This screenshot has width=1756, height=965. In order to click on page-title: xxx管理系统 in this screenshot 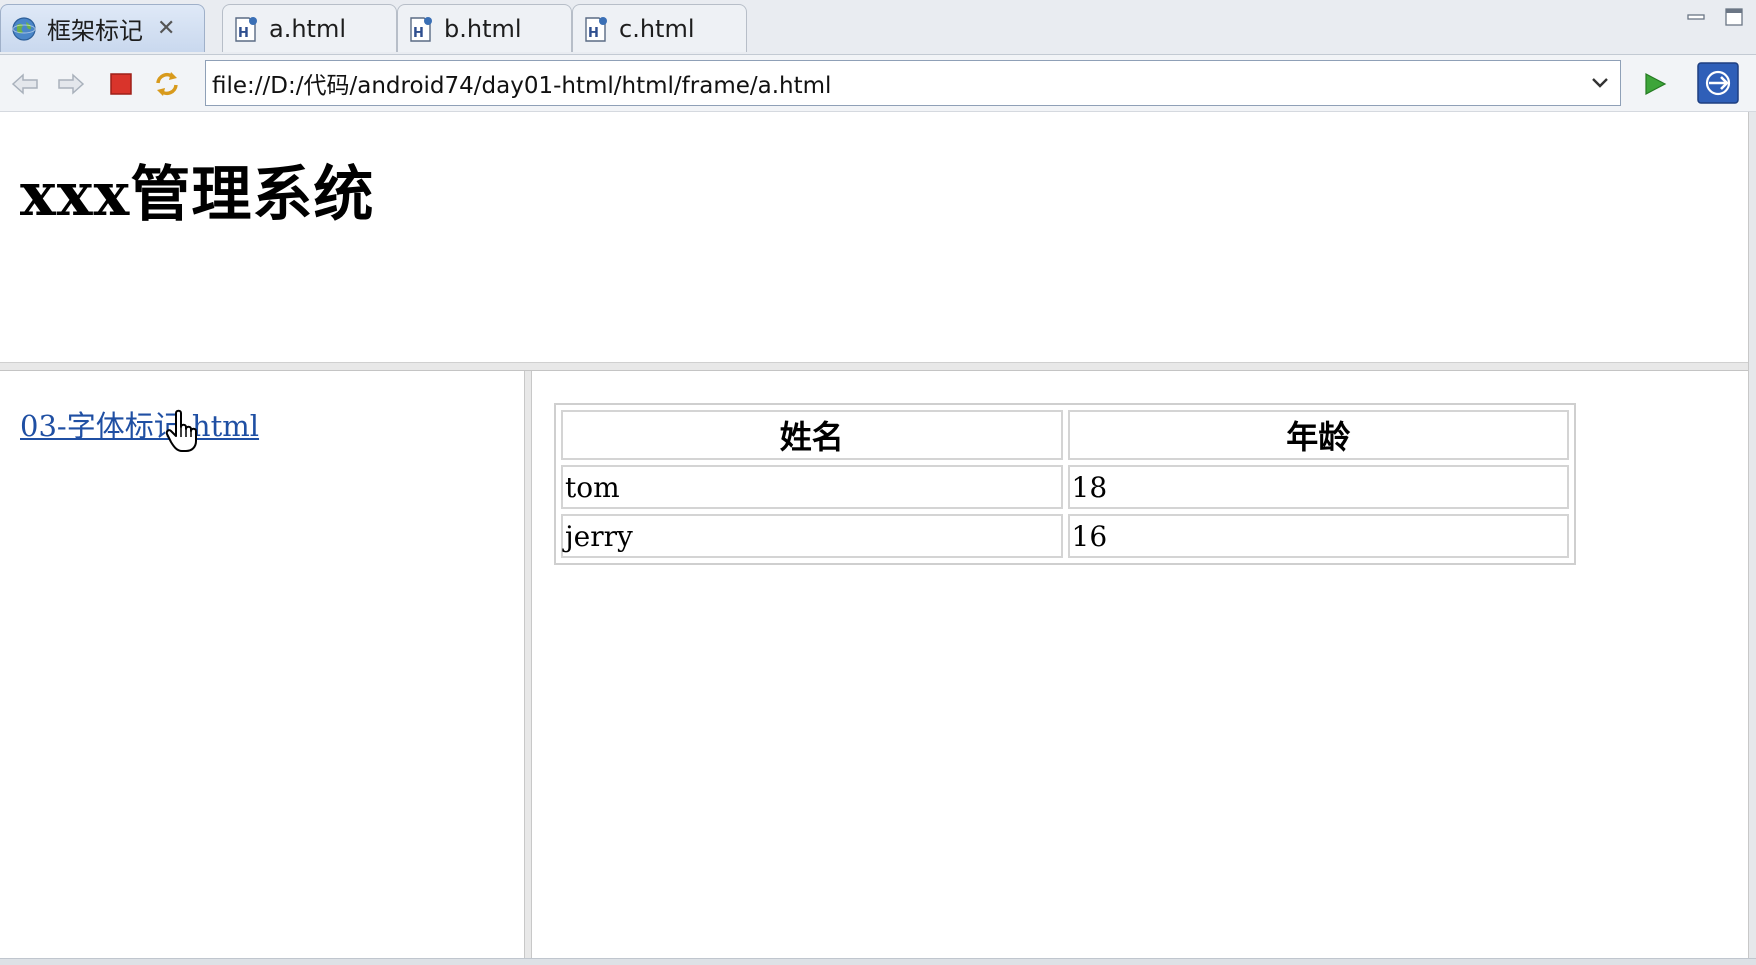, I will do `click(197, 195)`.